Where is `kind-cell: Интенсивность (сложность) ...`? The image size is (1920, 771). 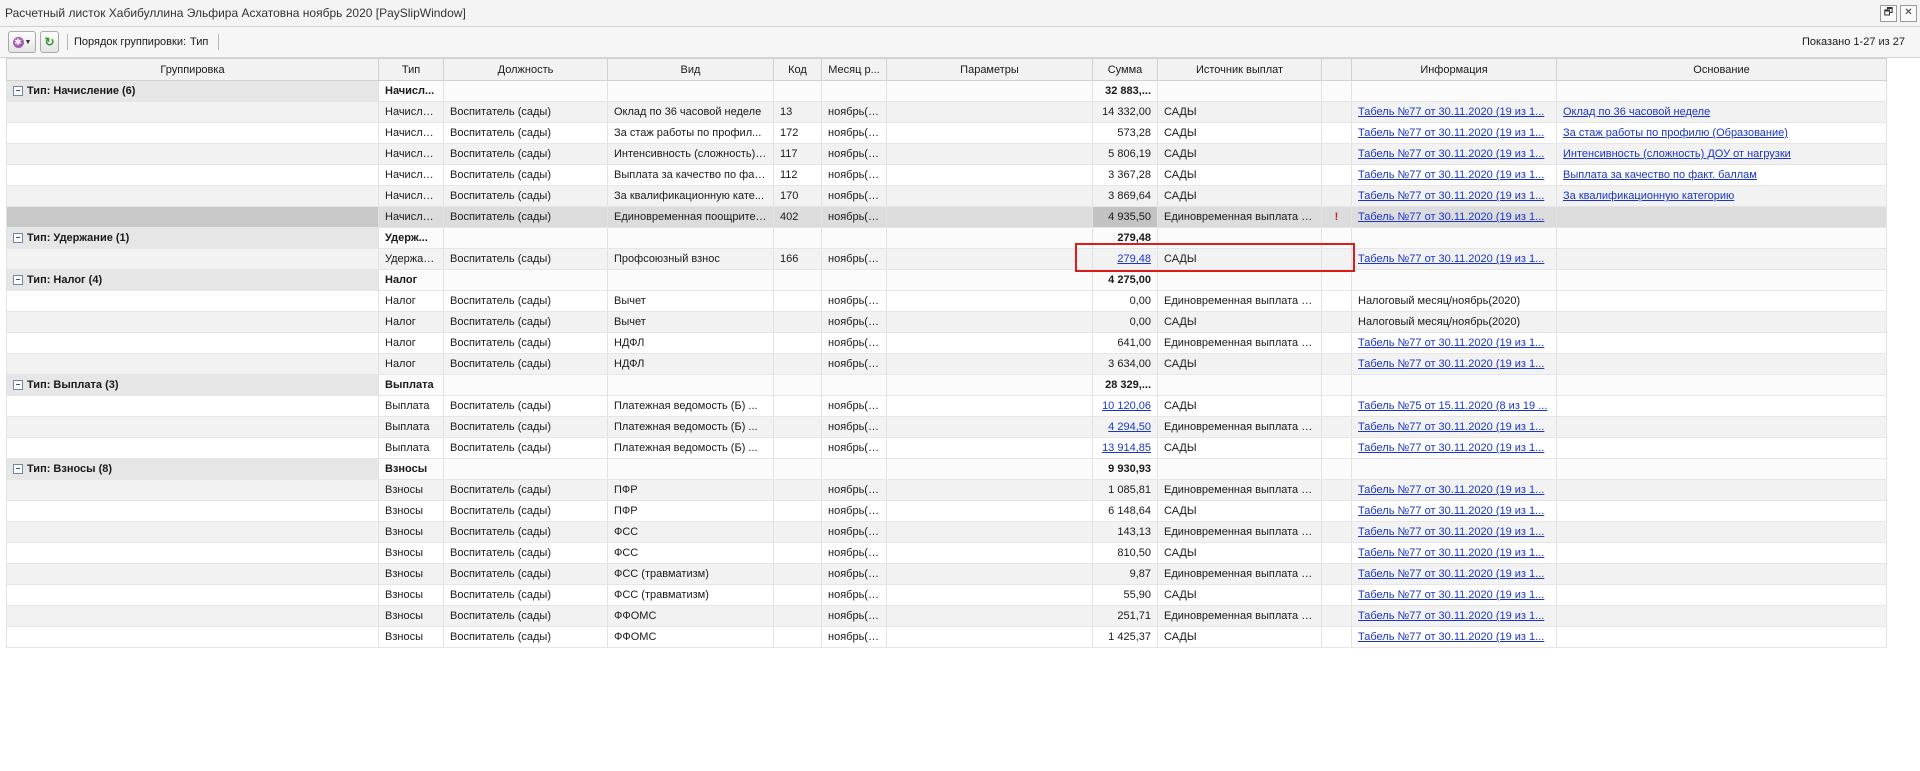
kind-cell: Интенсивность (сложность) ... is located at coordinates (690, 154).